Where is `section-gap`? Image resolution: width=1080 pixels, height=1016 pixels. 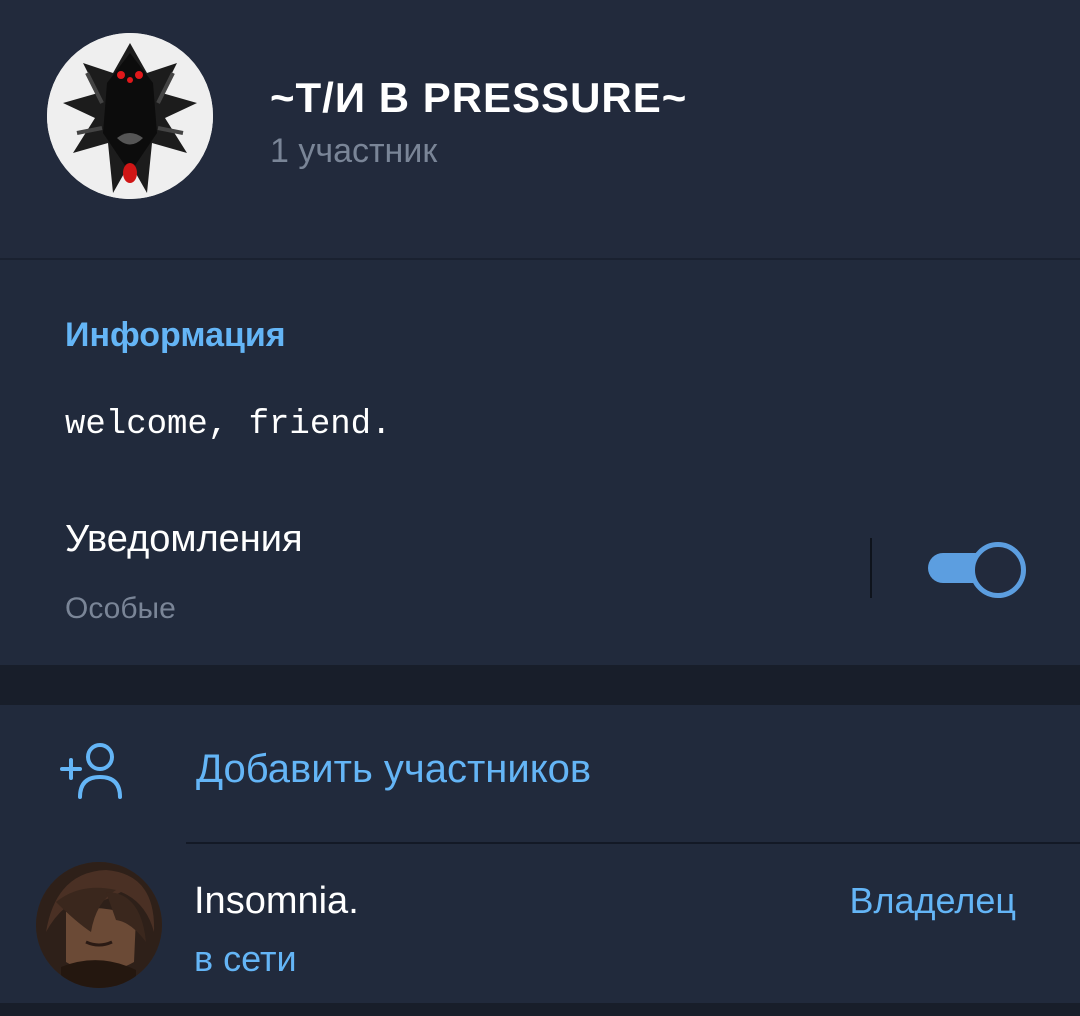 section-gap is located at coordinates (540, 685).